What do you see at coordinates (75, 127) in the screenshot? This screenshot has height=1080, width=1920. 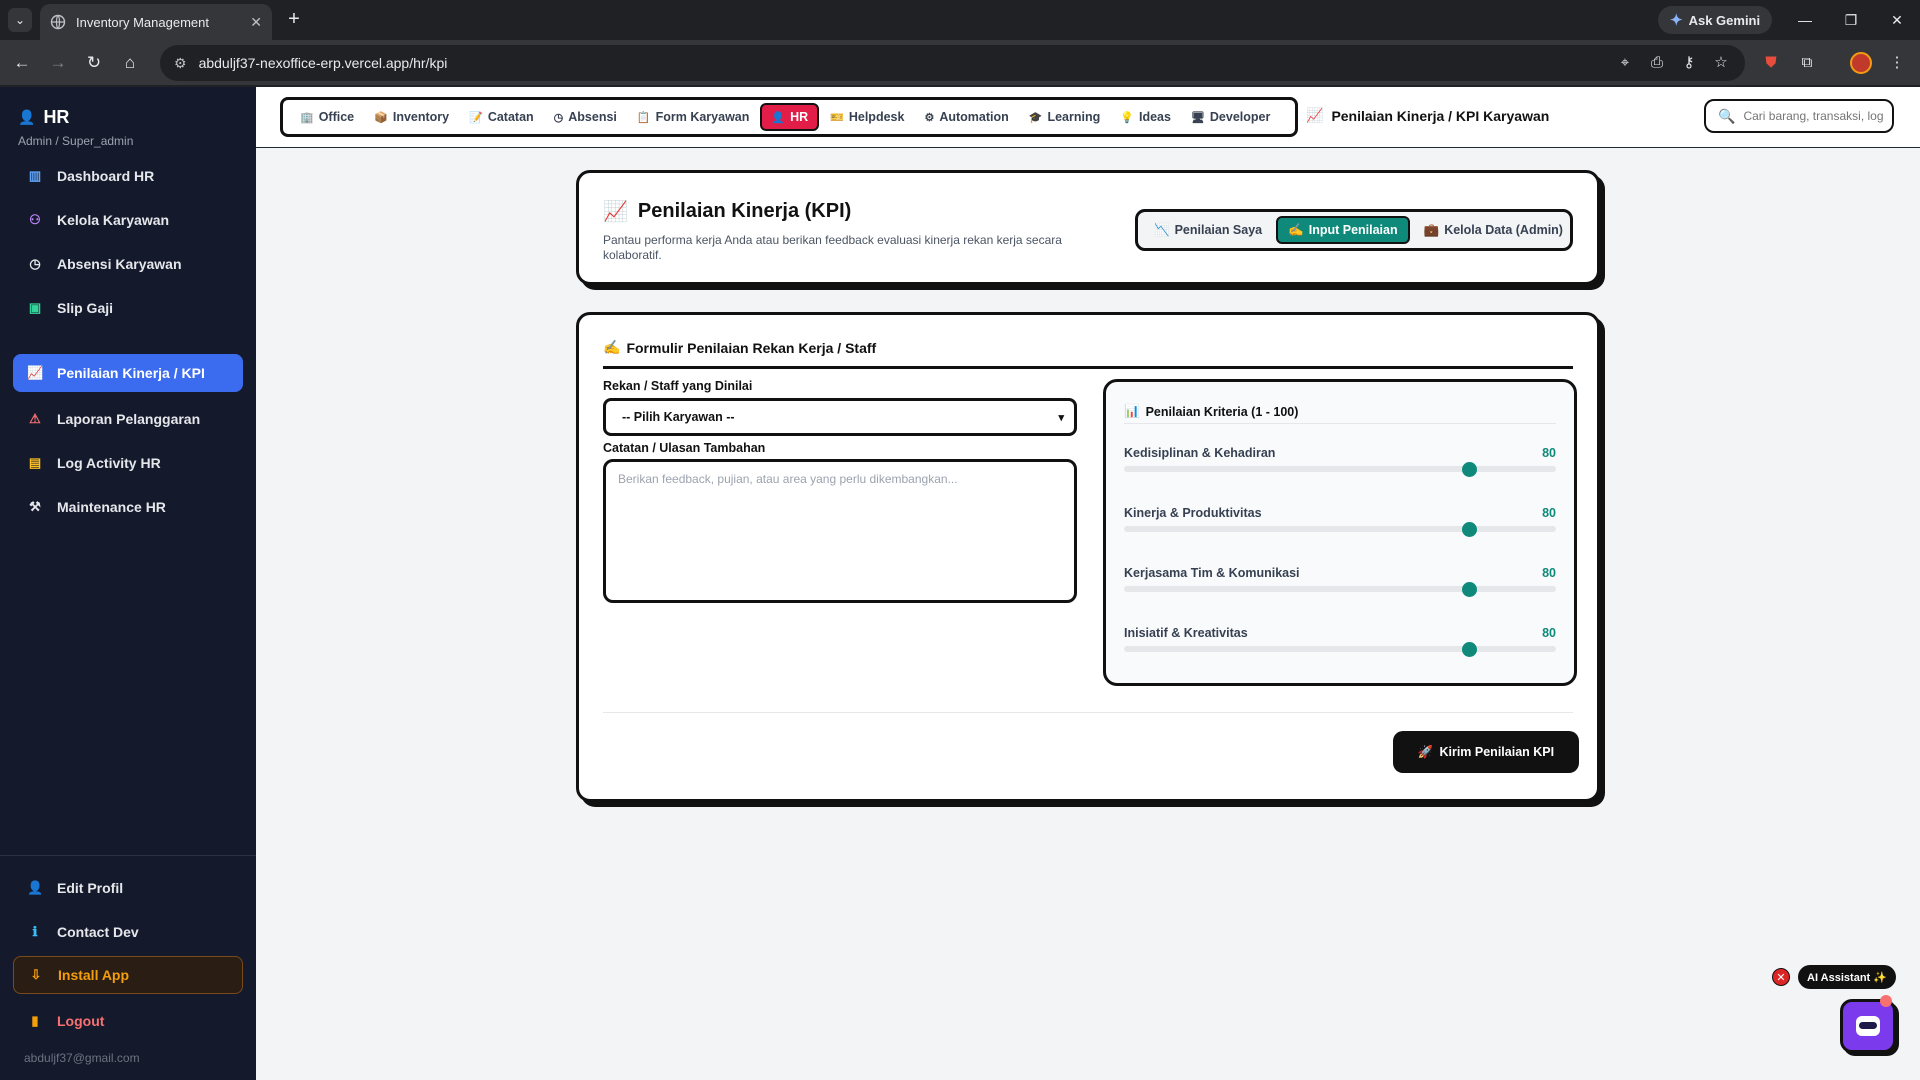 I see `sidebar-brand: 👤 HR Admin / Super_admin` at bounding box center [75, 127].